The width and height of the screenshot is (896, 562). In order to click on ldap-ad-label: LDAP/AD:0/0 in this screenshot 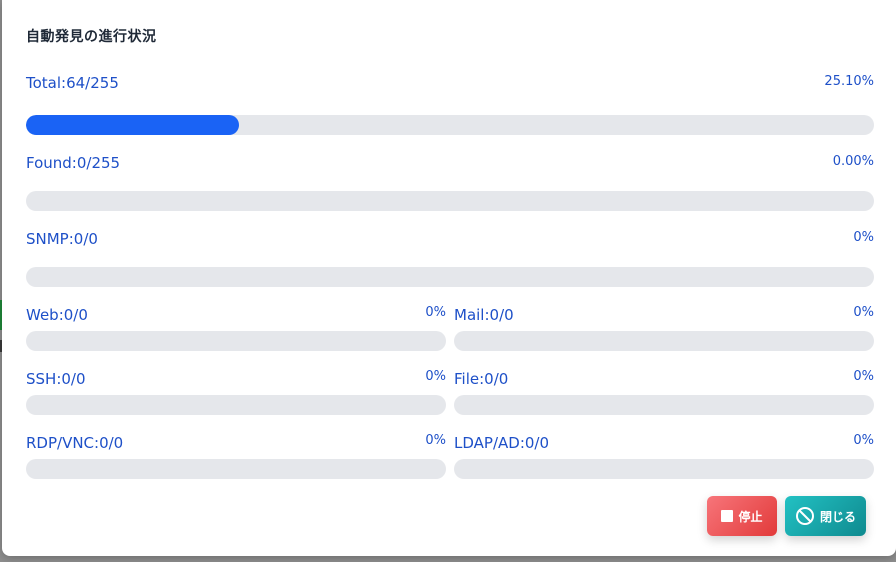, I will do `click(502, 443)`.